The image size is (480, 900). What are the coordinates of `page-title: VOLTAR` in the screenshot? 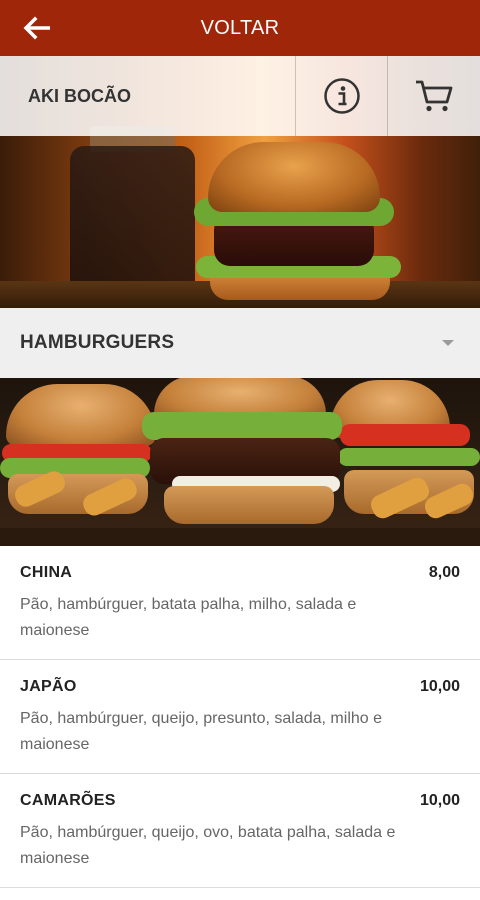 It's located at (240, 28).